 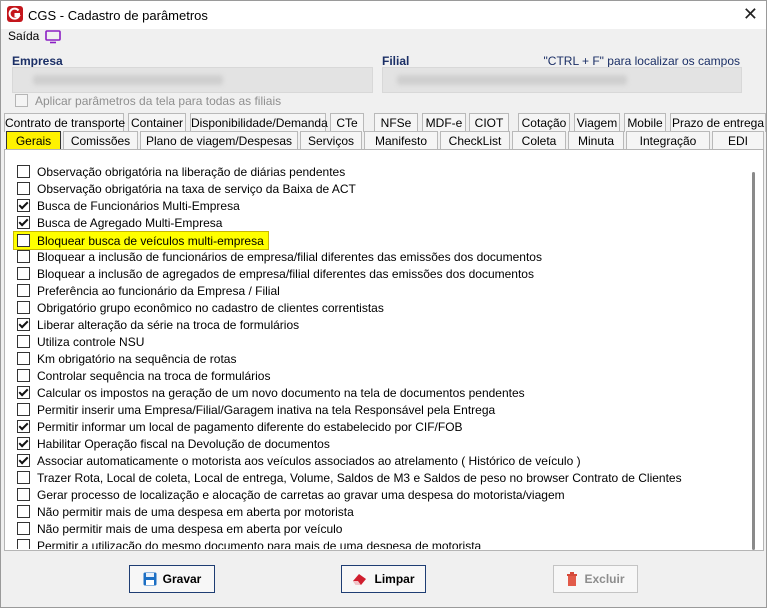 What do you see at coordinates (396, 61) in the screenshot?
I see `filial-label: Filial` at bounding box center [396, 61].